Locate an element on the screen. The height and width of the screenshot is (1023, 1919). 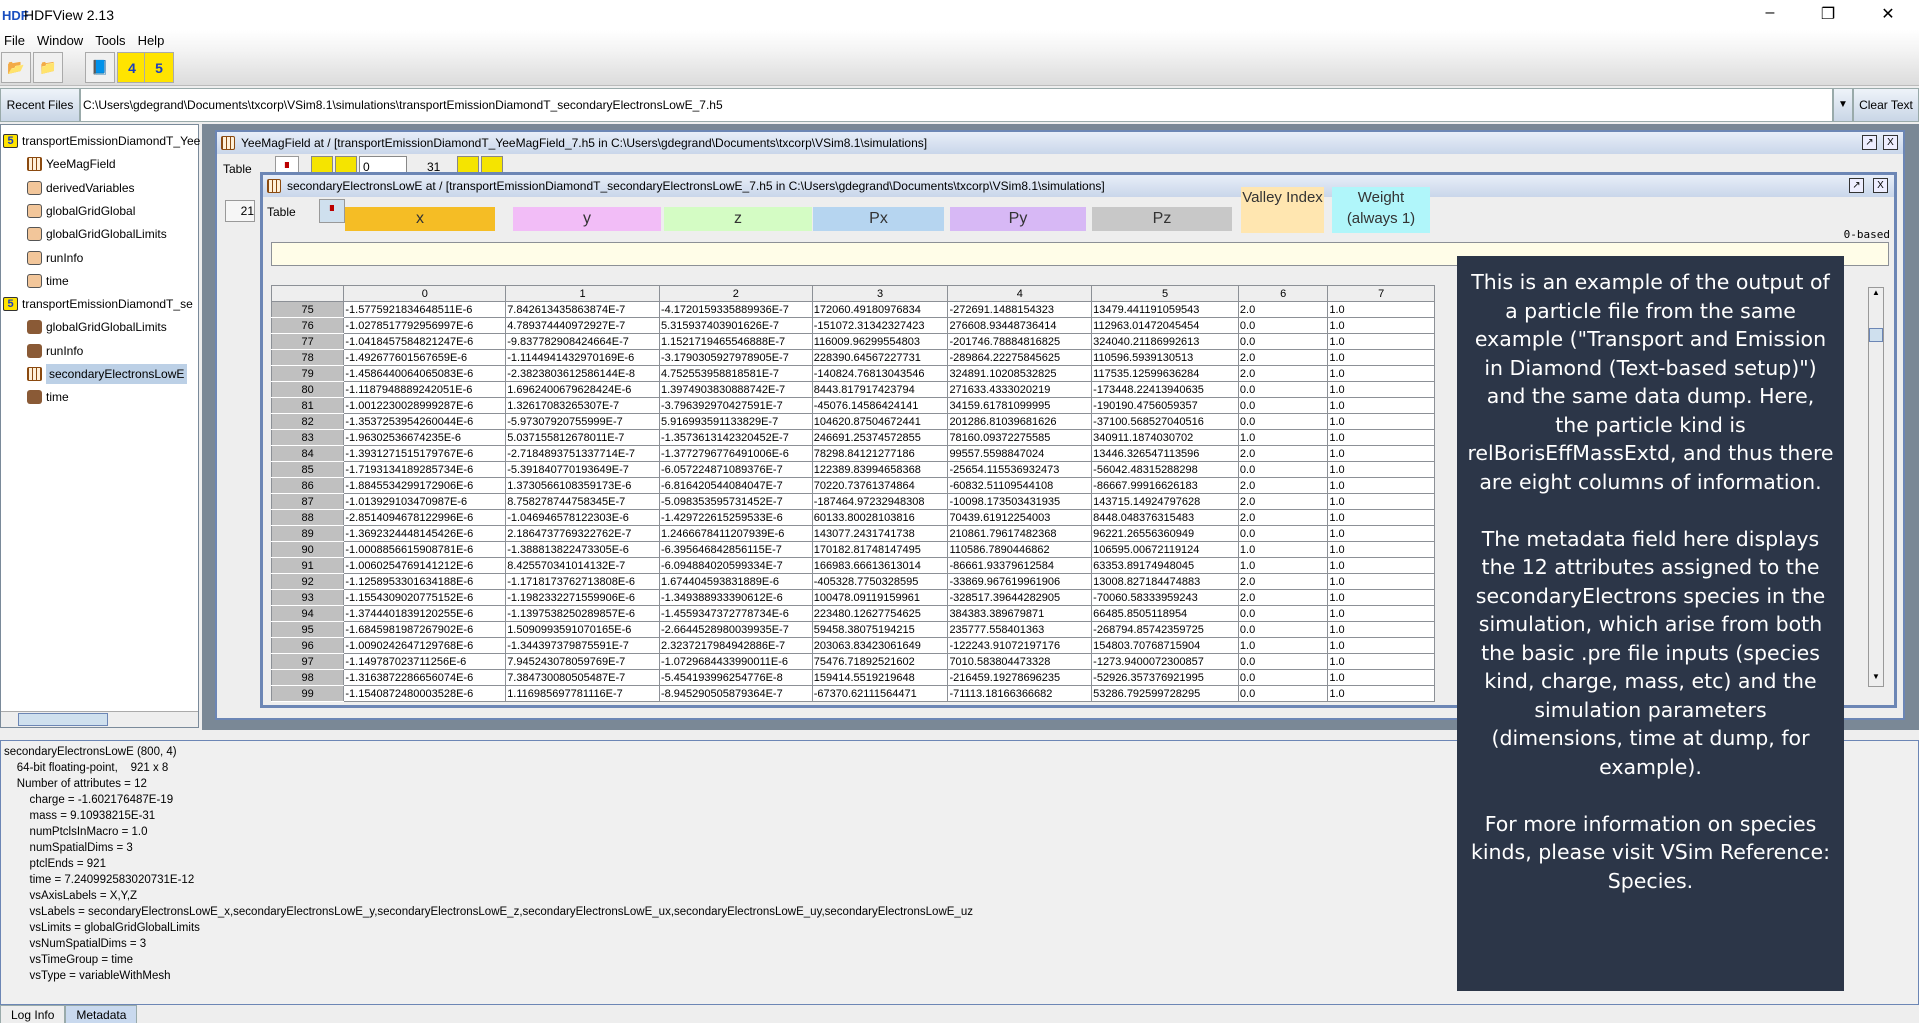
menu-window: Window is located at coordinates (60, 40).